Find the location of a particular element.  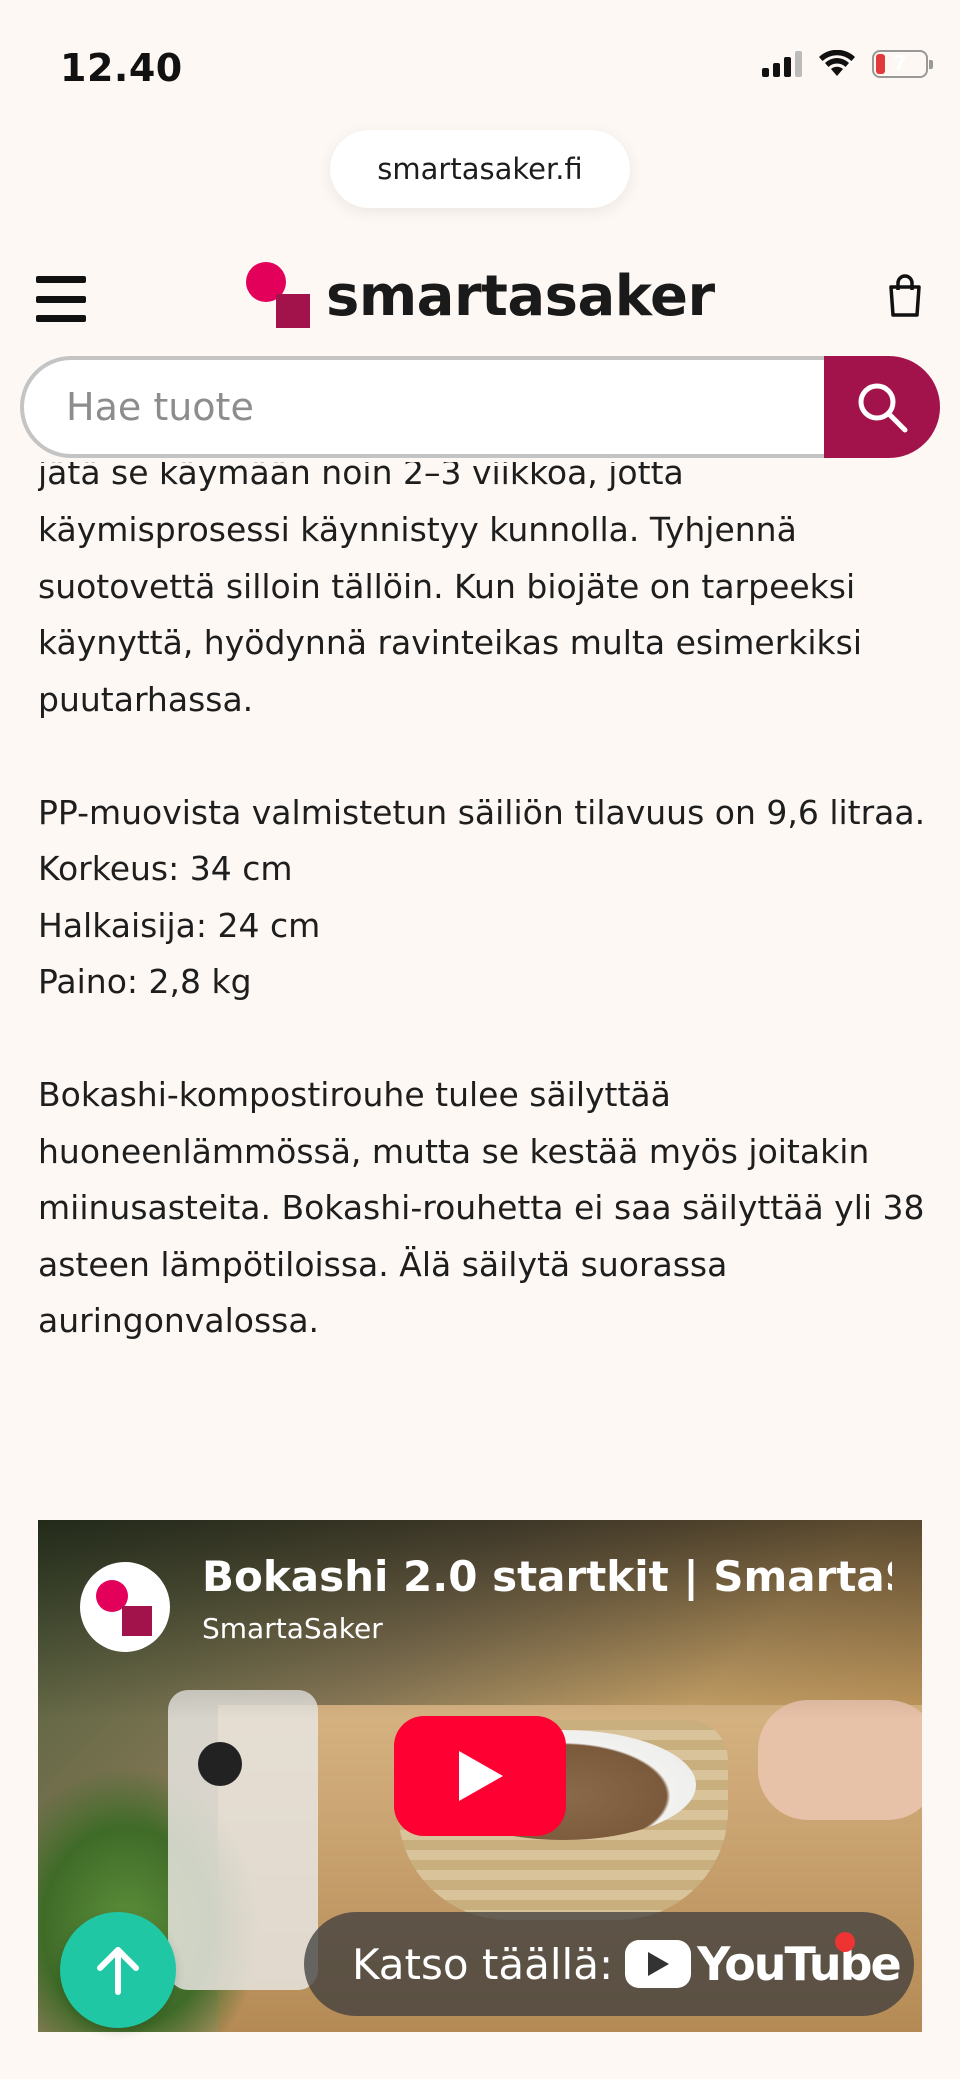

status-icons: 7 is located at coordinates (847, 64).